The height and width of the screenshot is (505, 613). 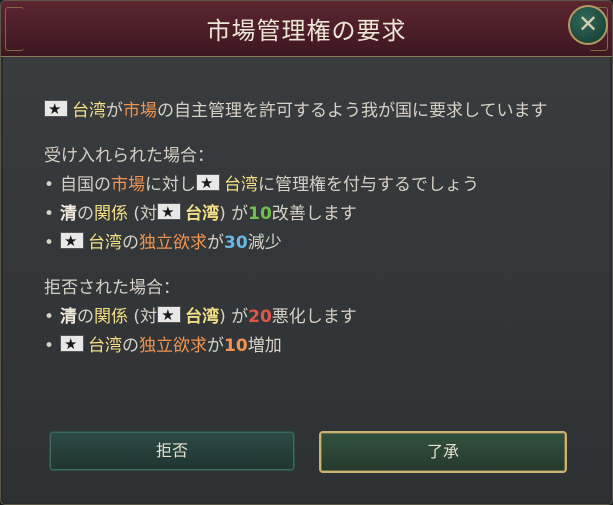 I want to click on close-button: ✕, so click(x=588, y=25).